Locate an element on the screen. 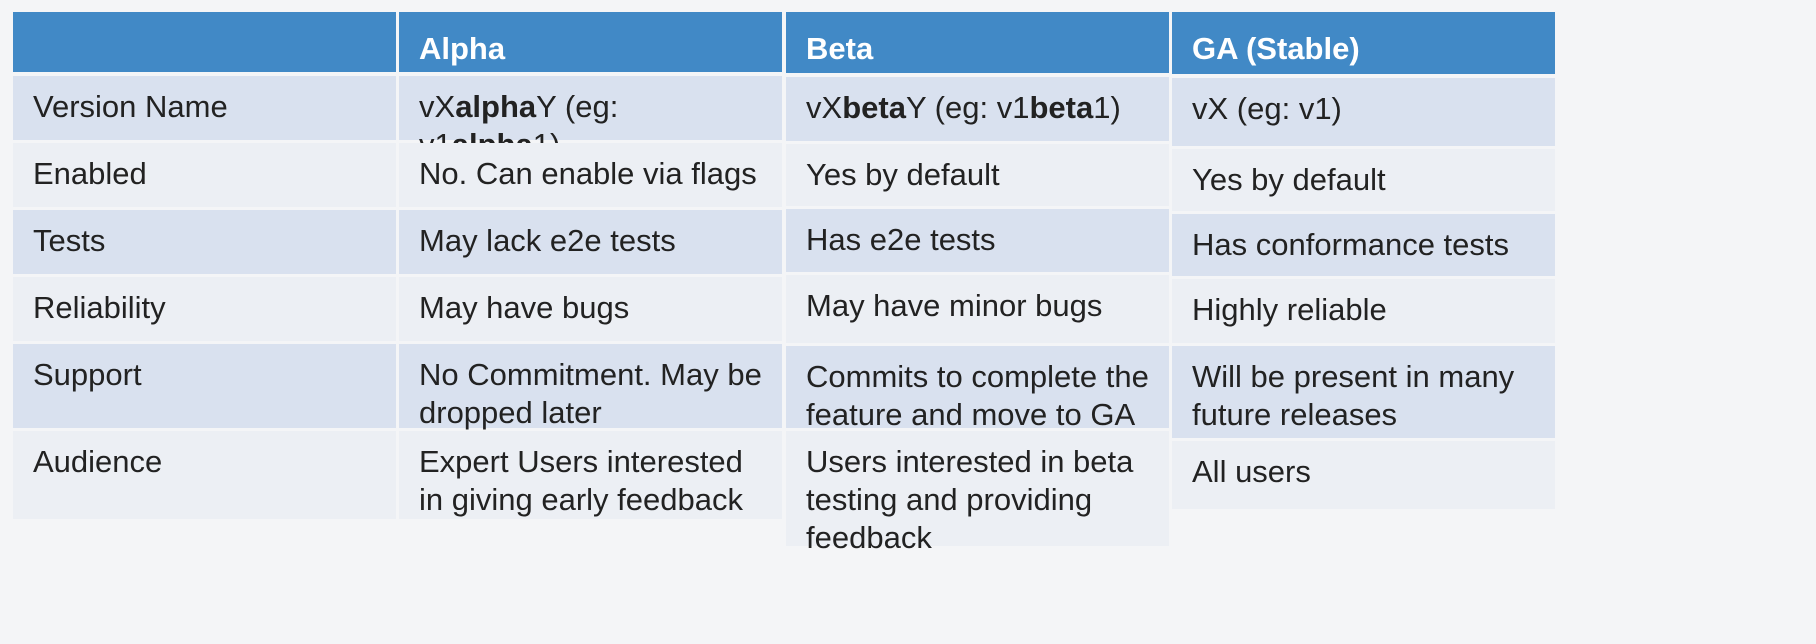 The height and width of the screenshot is (644, 1816). alpha-tests: May lack e2e tests is located at coordinates (590, 242).